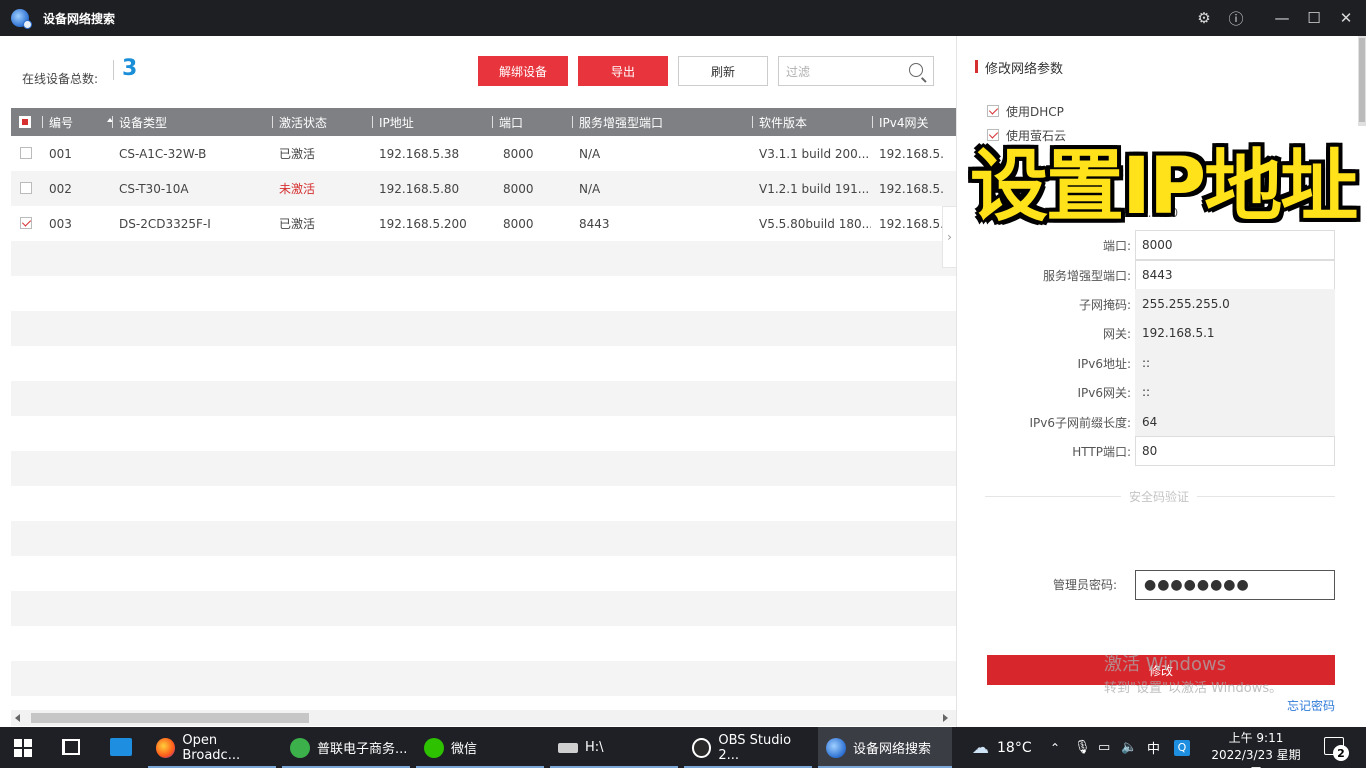 Image resolution: width=1366 pixels, height=768 pixels. What do you see at coordinates (523, 71) in the screenshot?
I see `unbind-device-button: 解绑设备` at bounding box center [523, 71].